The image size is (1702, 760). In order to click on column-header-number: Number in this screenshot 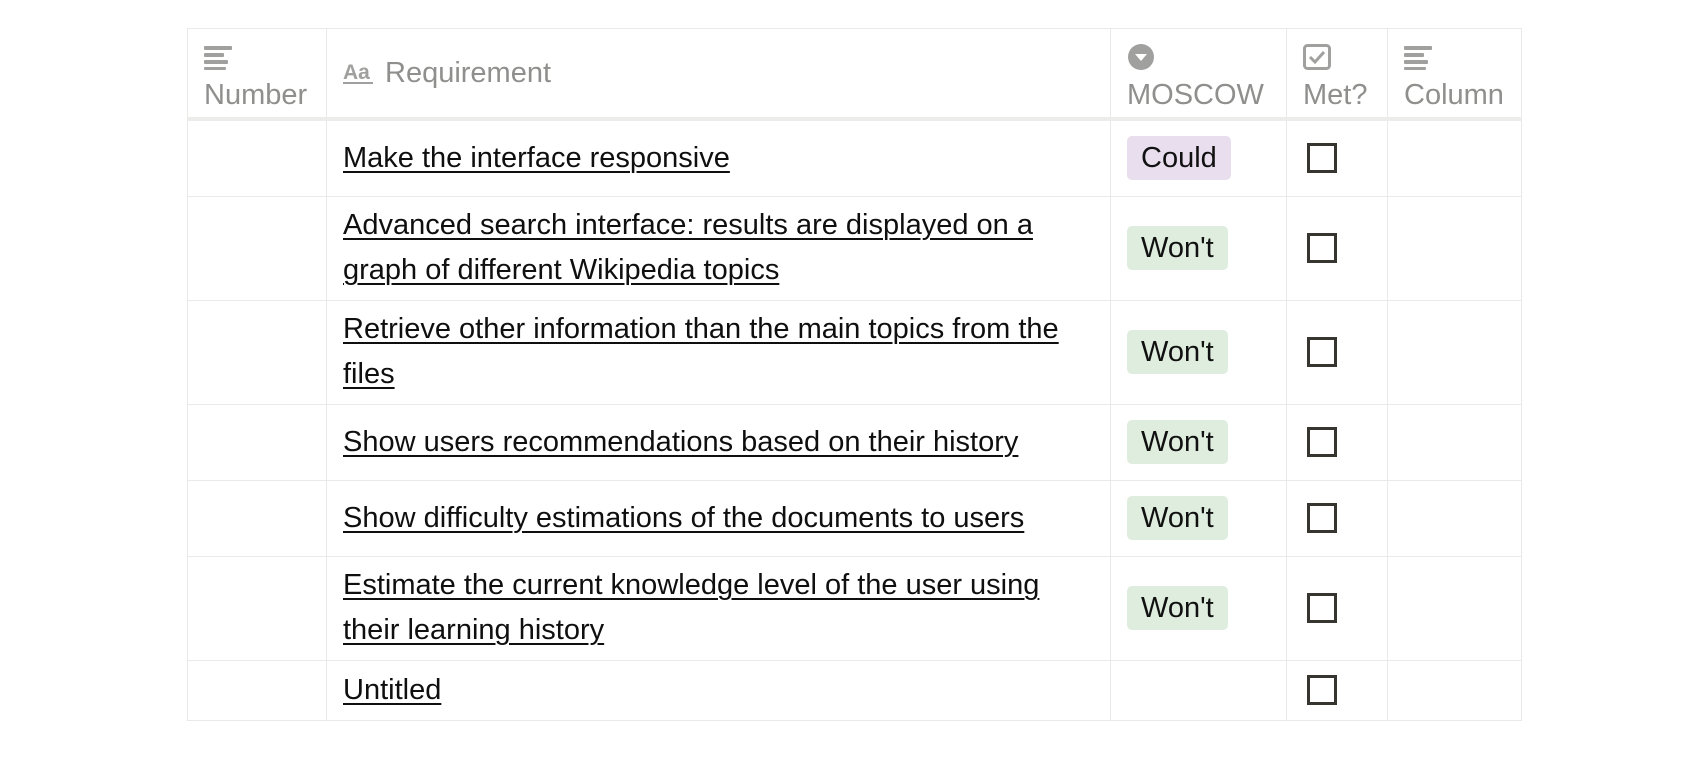, I will do `click(257, 74)`.